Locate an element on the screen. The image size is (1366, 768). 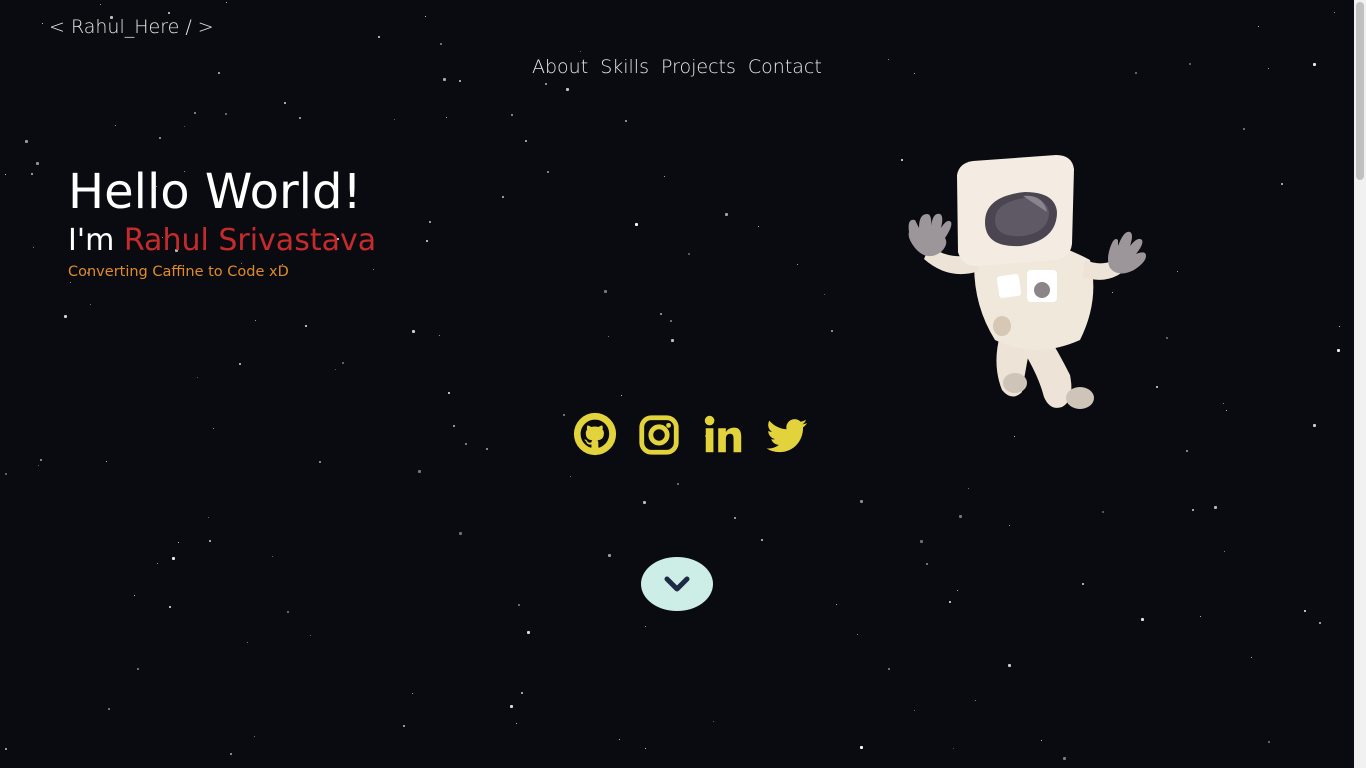
page-scrollbar is located at coordinates (1360, 384).